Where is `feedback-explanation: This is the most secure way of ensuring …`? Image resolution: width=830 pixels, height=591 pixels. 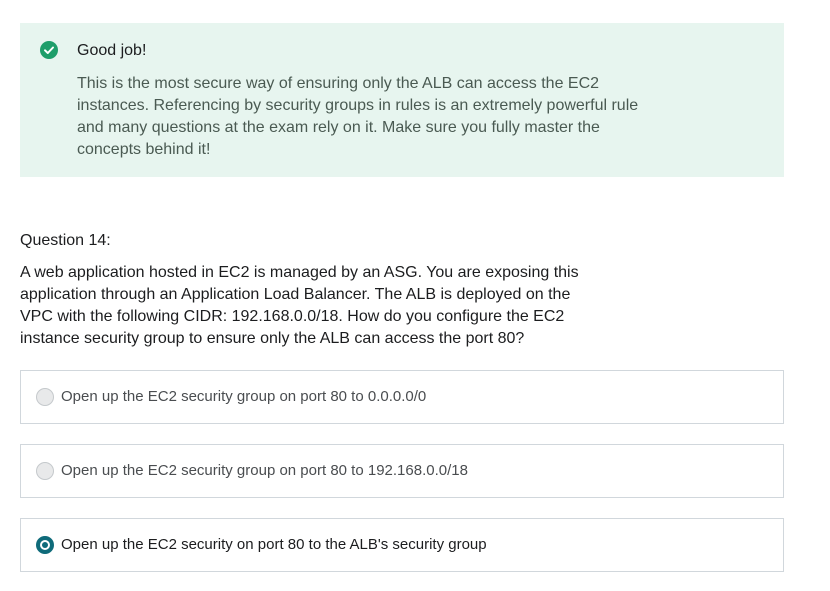
feedback-explanation: This is the most secure way of ensuring … is located at coordinates (358, 116).